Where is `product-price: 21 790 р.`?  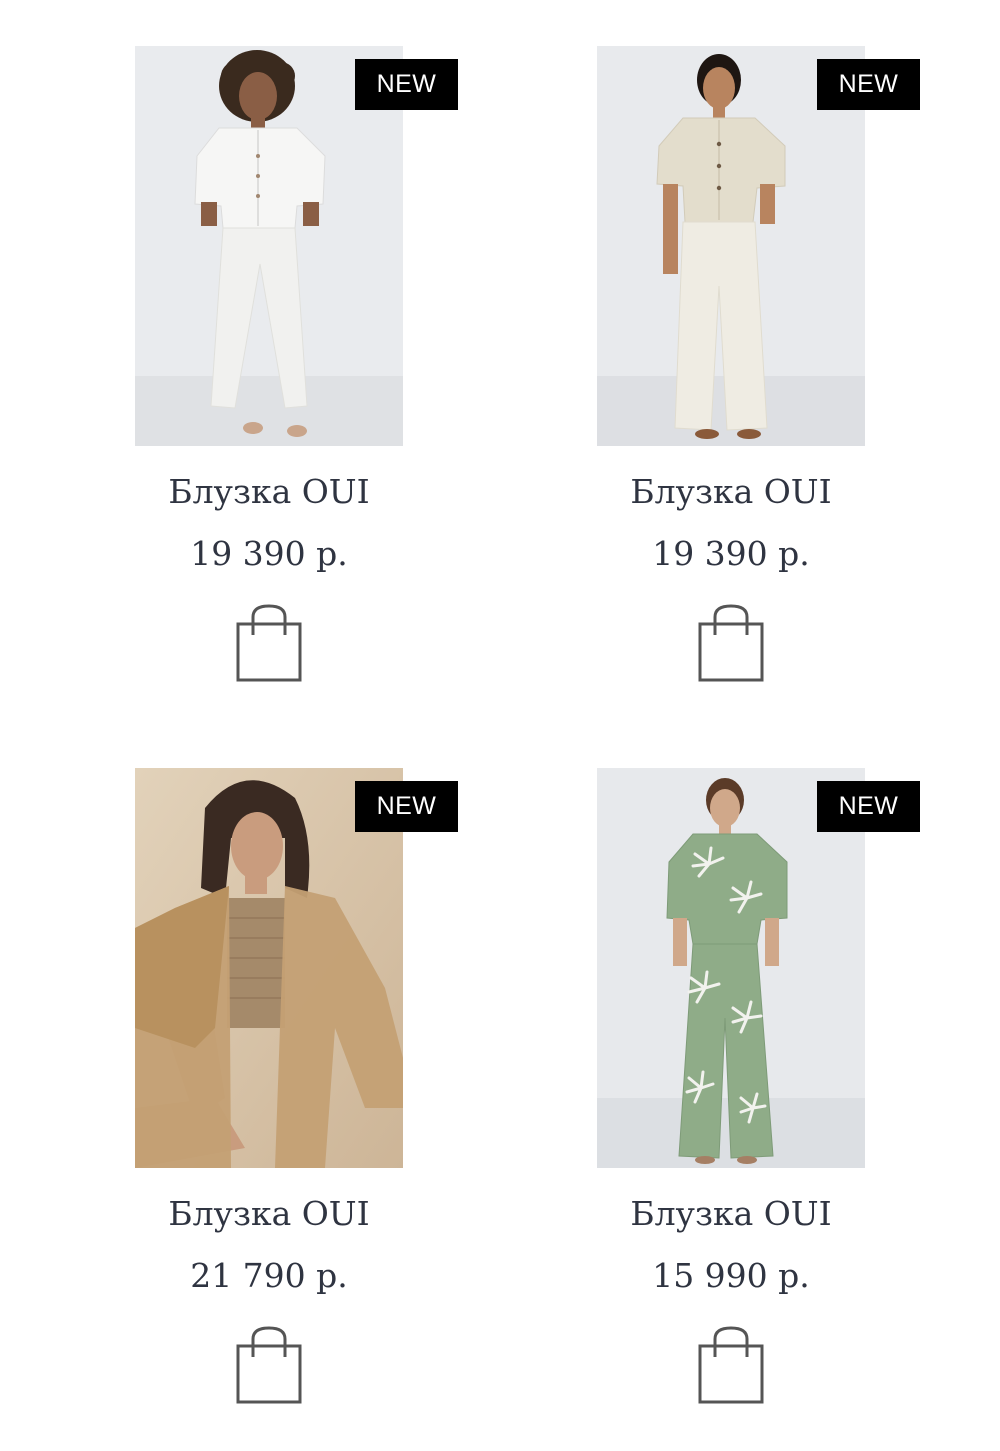 product-price: 21 790 р. is located at coordinates (269, 1275).